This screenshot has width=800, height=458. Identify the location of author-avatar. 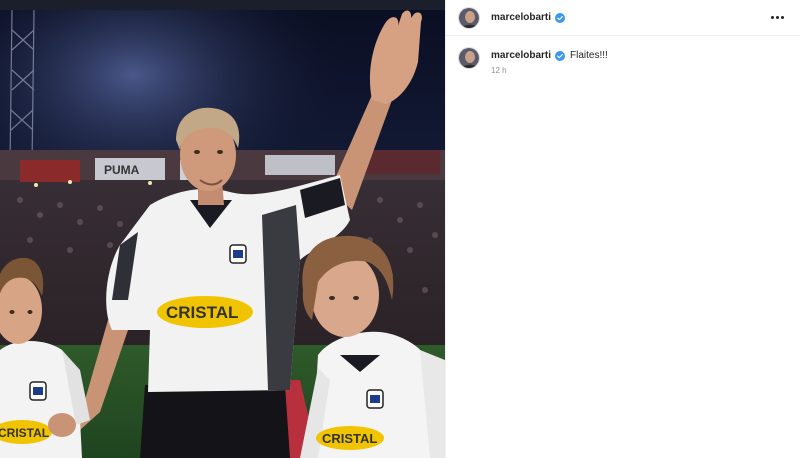
(469, 17).